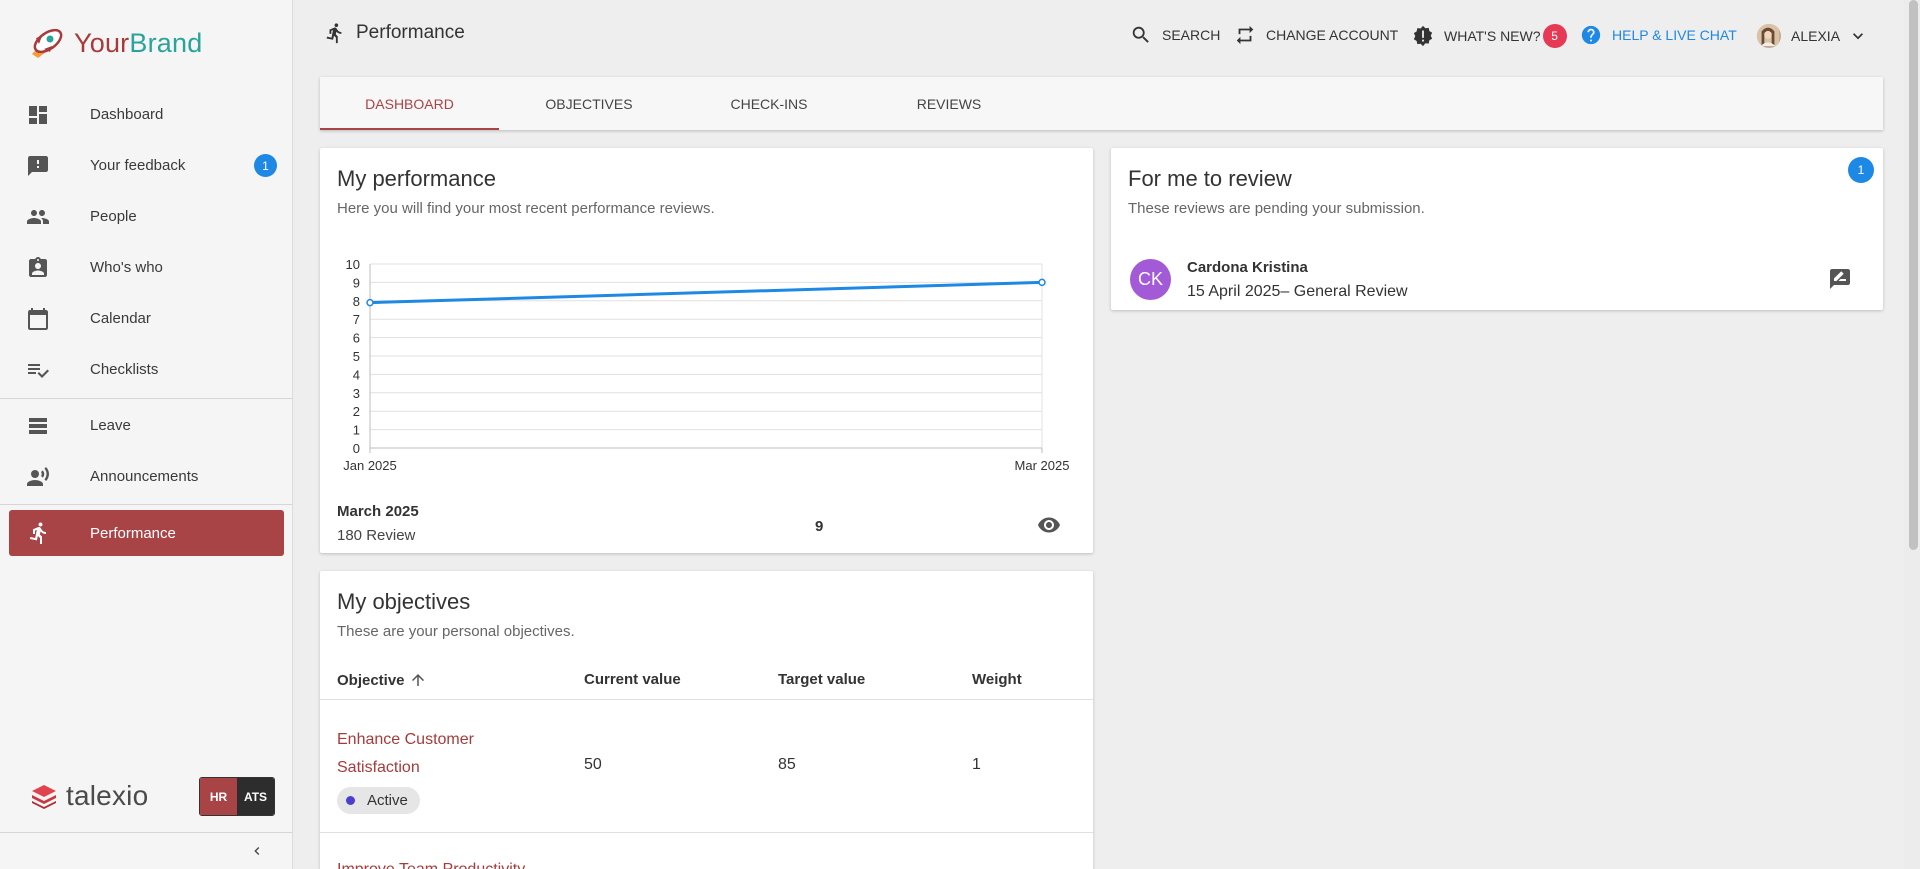 This screenshot has height=869, width=1920. I want to click on sidebar-item-calendar: Calendar, so click(146, 318).